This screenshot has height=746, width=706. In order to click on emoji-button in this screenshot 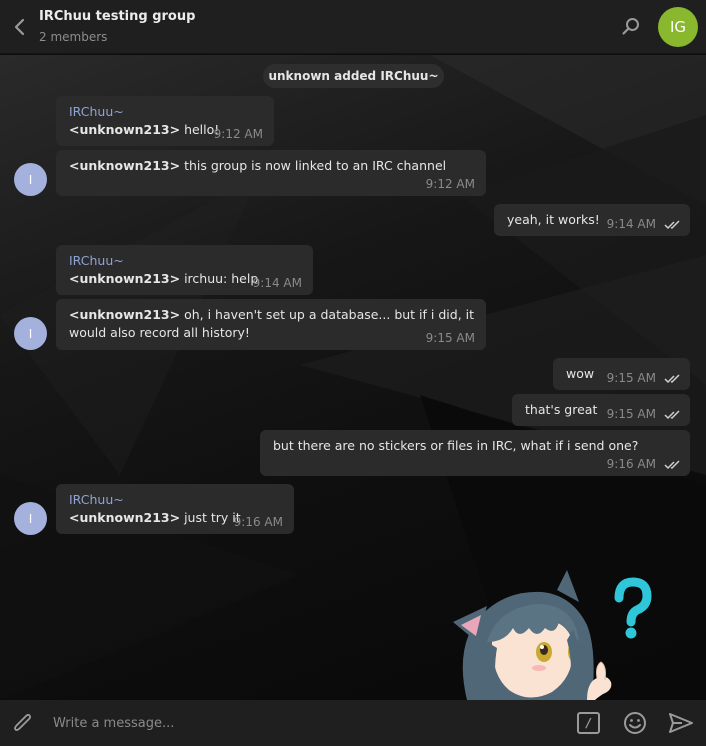, I will do `click(635, 723)`.